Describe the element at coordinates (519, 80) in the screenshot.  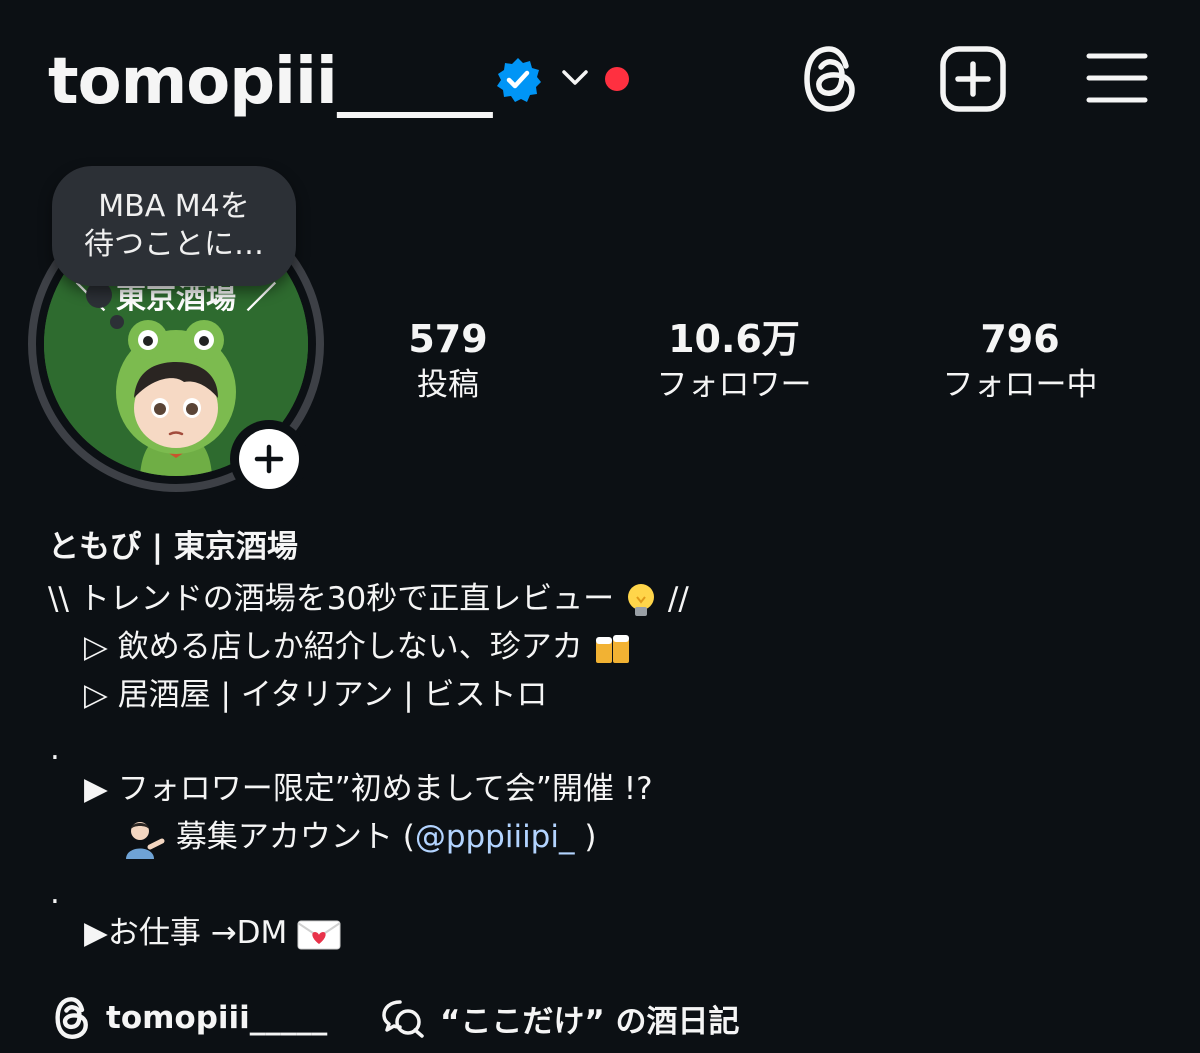
I see `verified-badge-icon` at that location.